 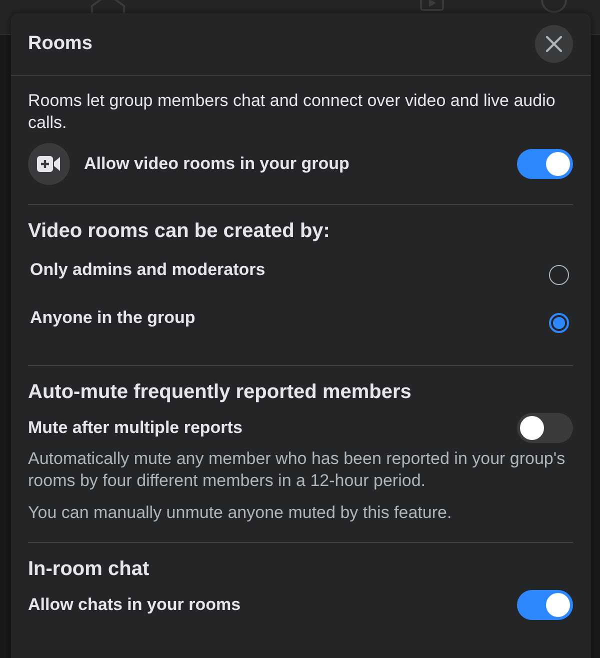 What do you see at coordinates (217, 164) in the screenshot?
I see `setting-label: Allow video rooms in your group` at bounding box center [217, 164].